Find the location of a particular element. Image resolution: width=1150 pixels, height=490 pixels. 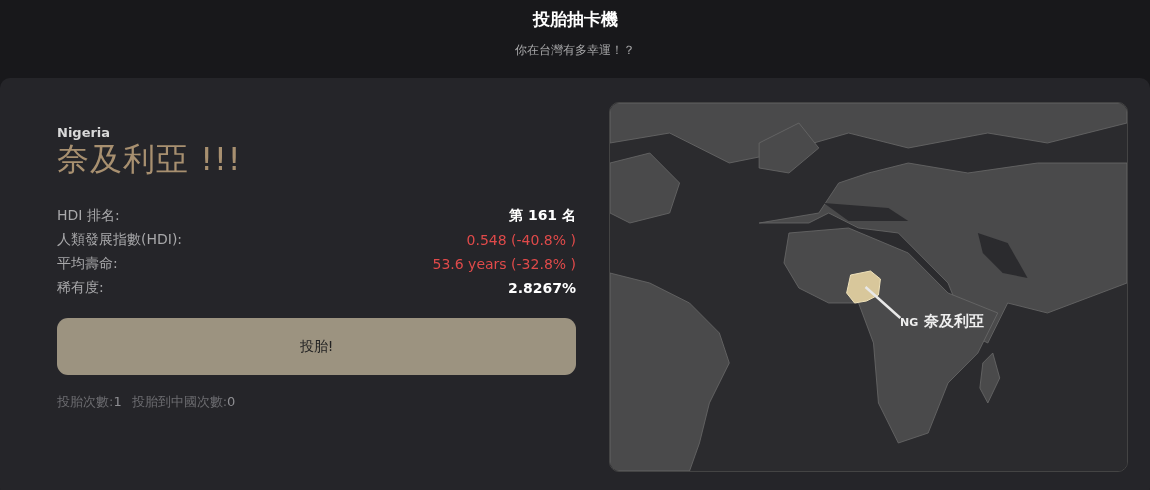

map-country-label: 奈及利亞 is located at coordinates (954, 321).